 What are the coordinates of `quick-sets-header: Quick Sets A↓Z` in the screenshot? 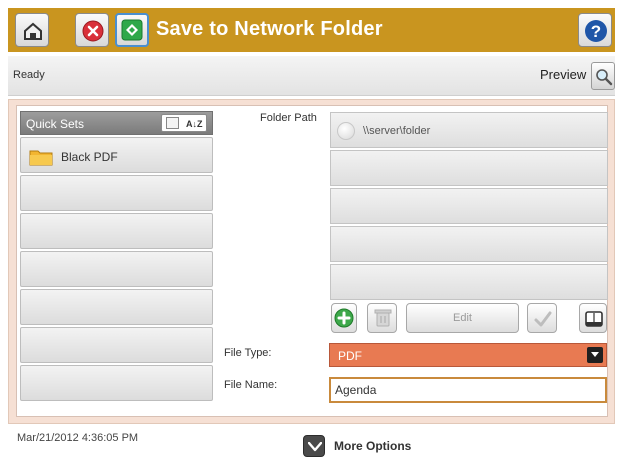 It's located at (116, 123).